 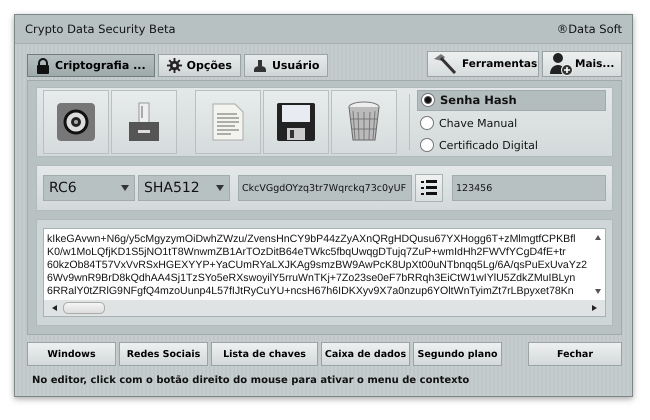 I want to click on window-title: Crypto Data Security Beta, so click(x=100, y=29).